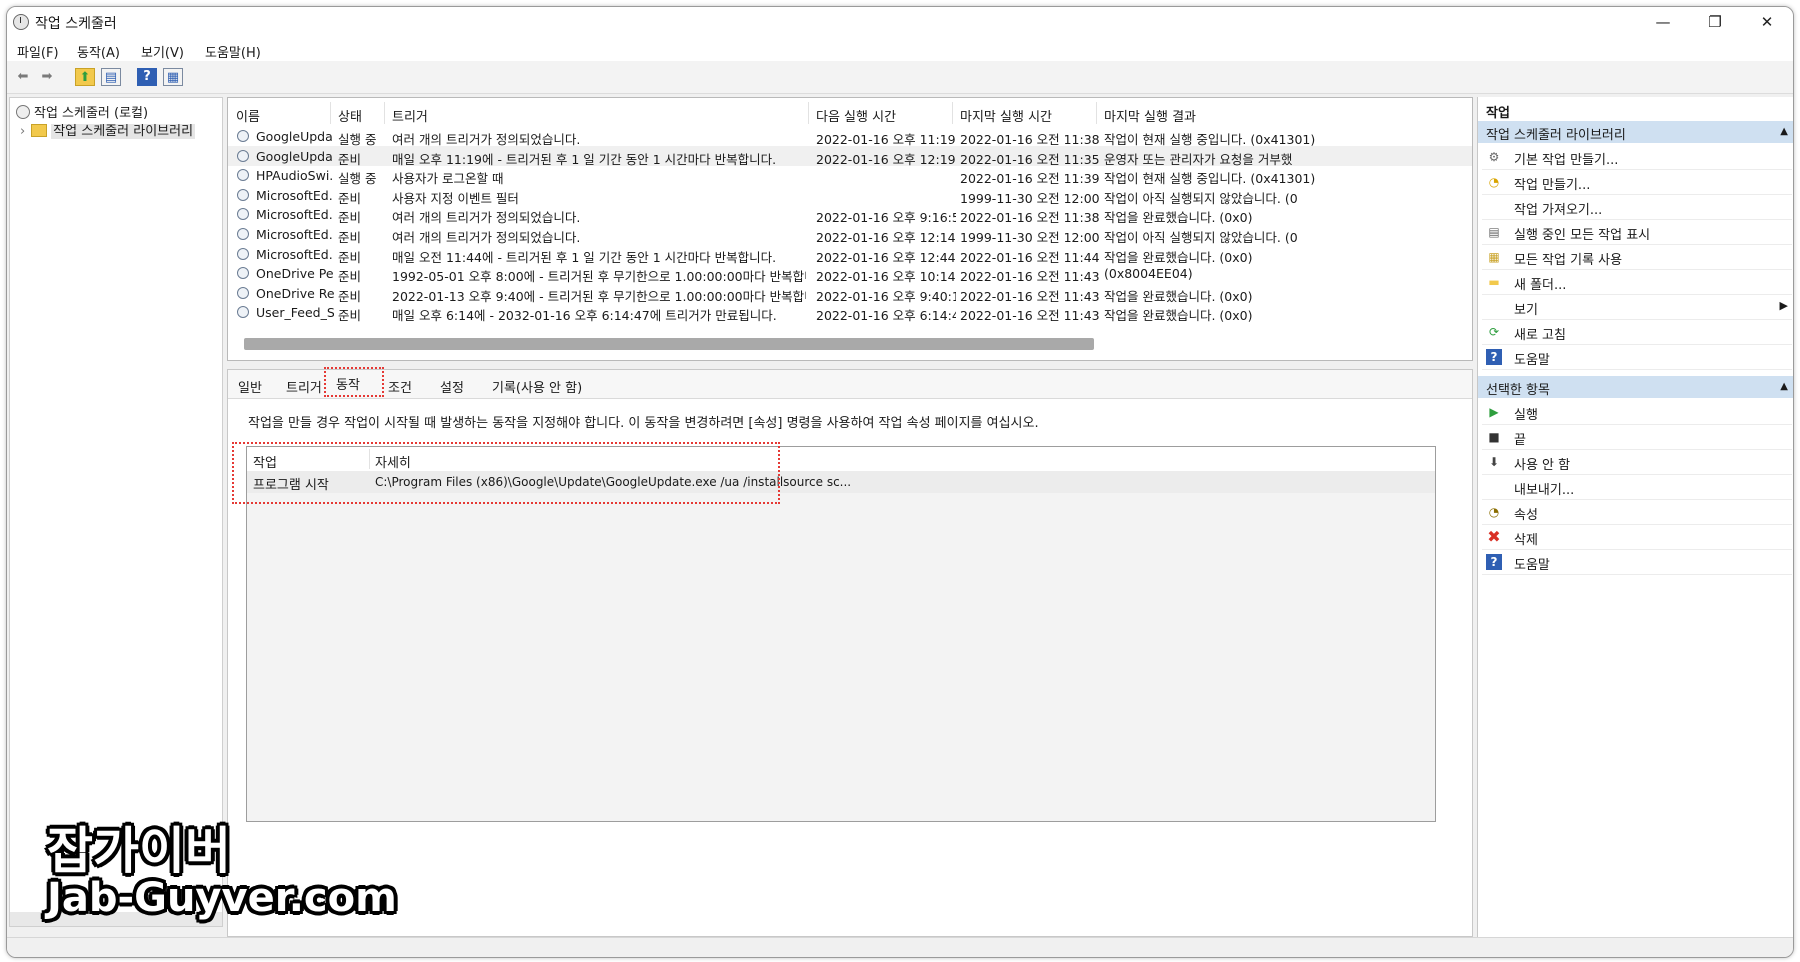 The width and height of the screenshot is (1800, 962). What do you see at coordinates (1556, 135) in the screenshot?
I see `section-title: 작업 스케줄러 라이브러리` at bounding box center [1556, 135].